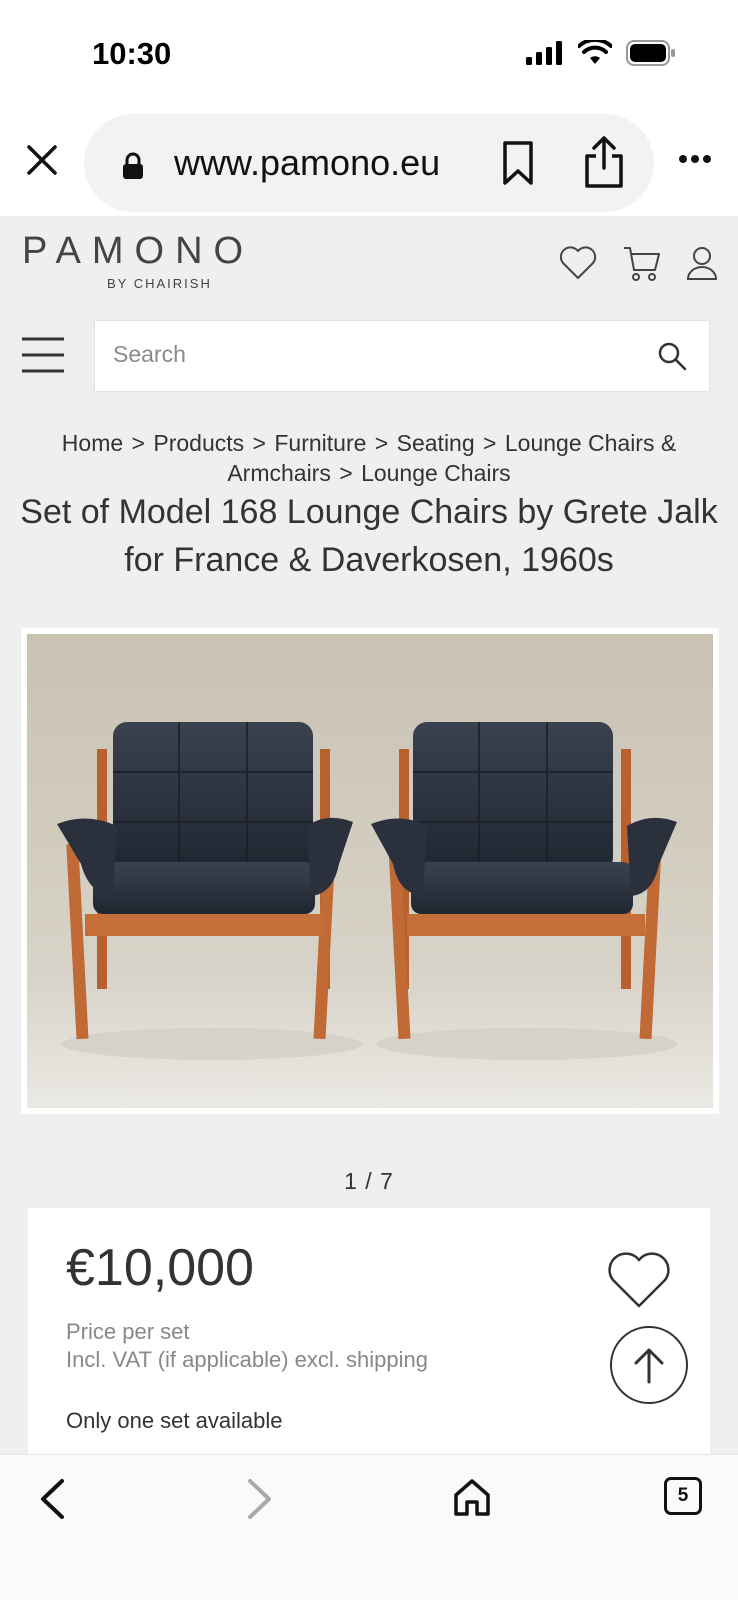 The height and width of the screenshot is (1600, 738). What do you see at coordinates (702, 263) in the screenshot?
I see `user-icon` at bounding box center [702, 263].